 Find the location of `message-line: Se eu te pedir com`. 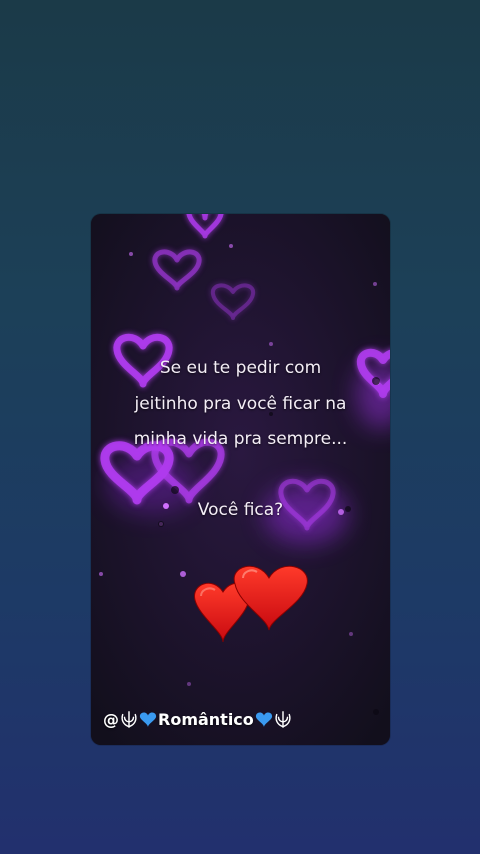

message-line: Se eu te pedir com is located at coordinates (240, 368).